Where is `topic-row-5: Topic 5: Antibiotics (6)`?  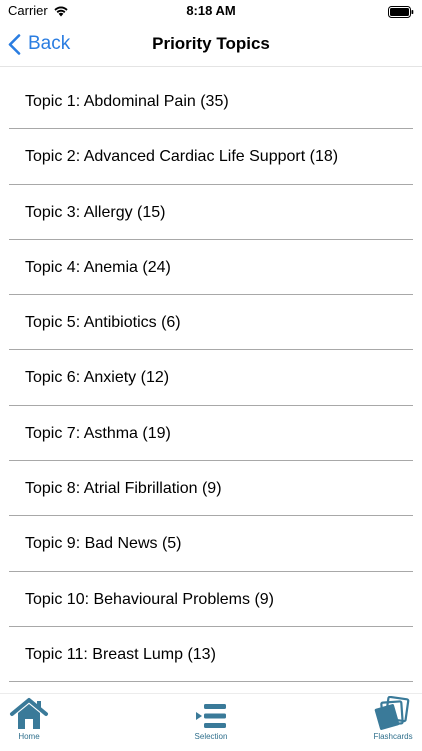 topic-row-5: Topic 5: Antibiotics (6) is located at coordinates (211, 323).